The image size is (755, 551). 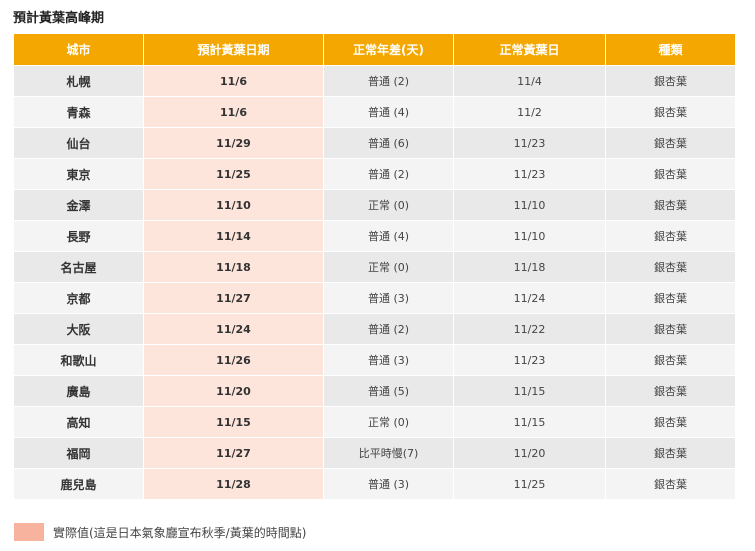 I want to click on page-title: 預計黃葉高峰期, so click(x=59, y=18).